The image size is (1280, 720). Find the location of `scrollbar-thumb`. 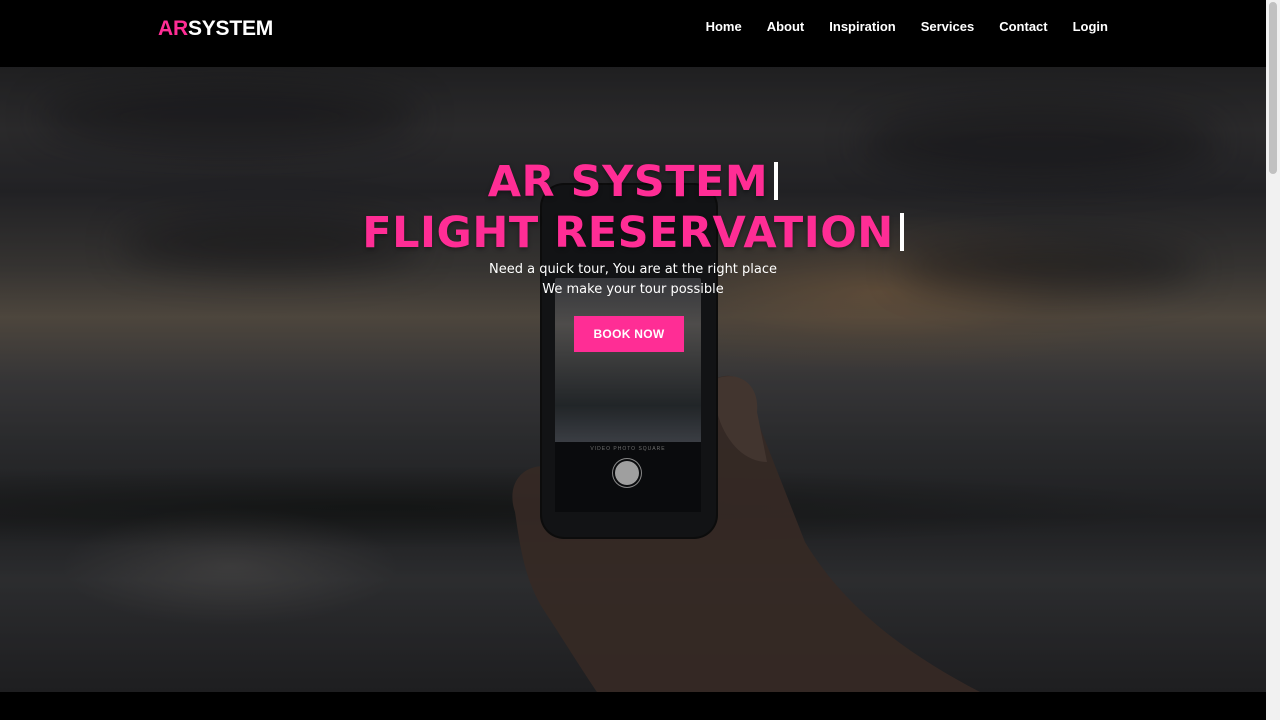

scrollbar-thumb is located at coordinates (1273, 88).